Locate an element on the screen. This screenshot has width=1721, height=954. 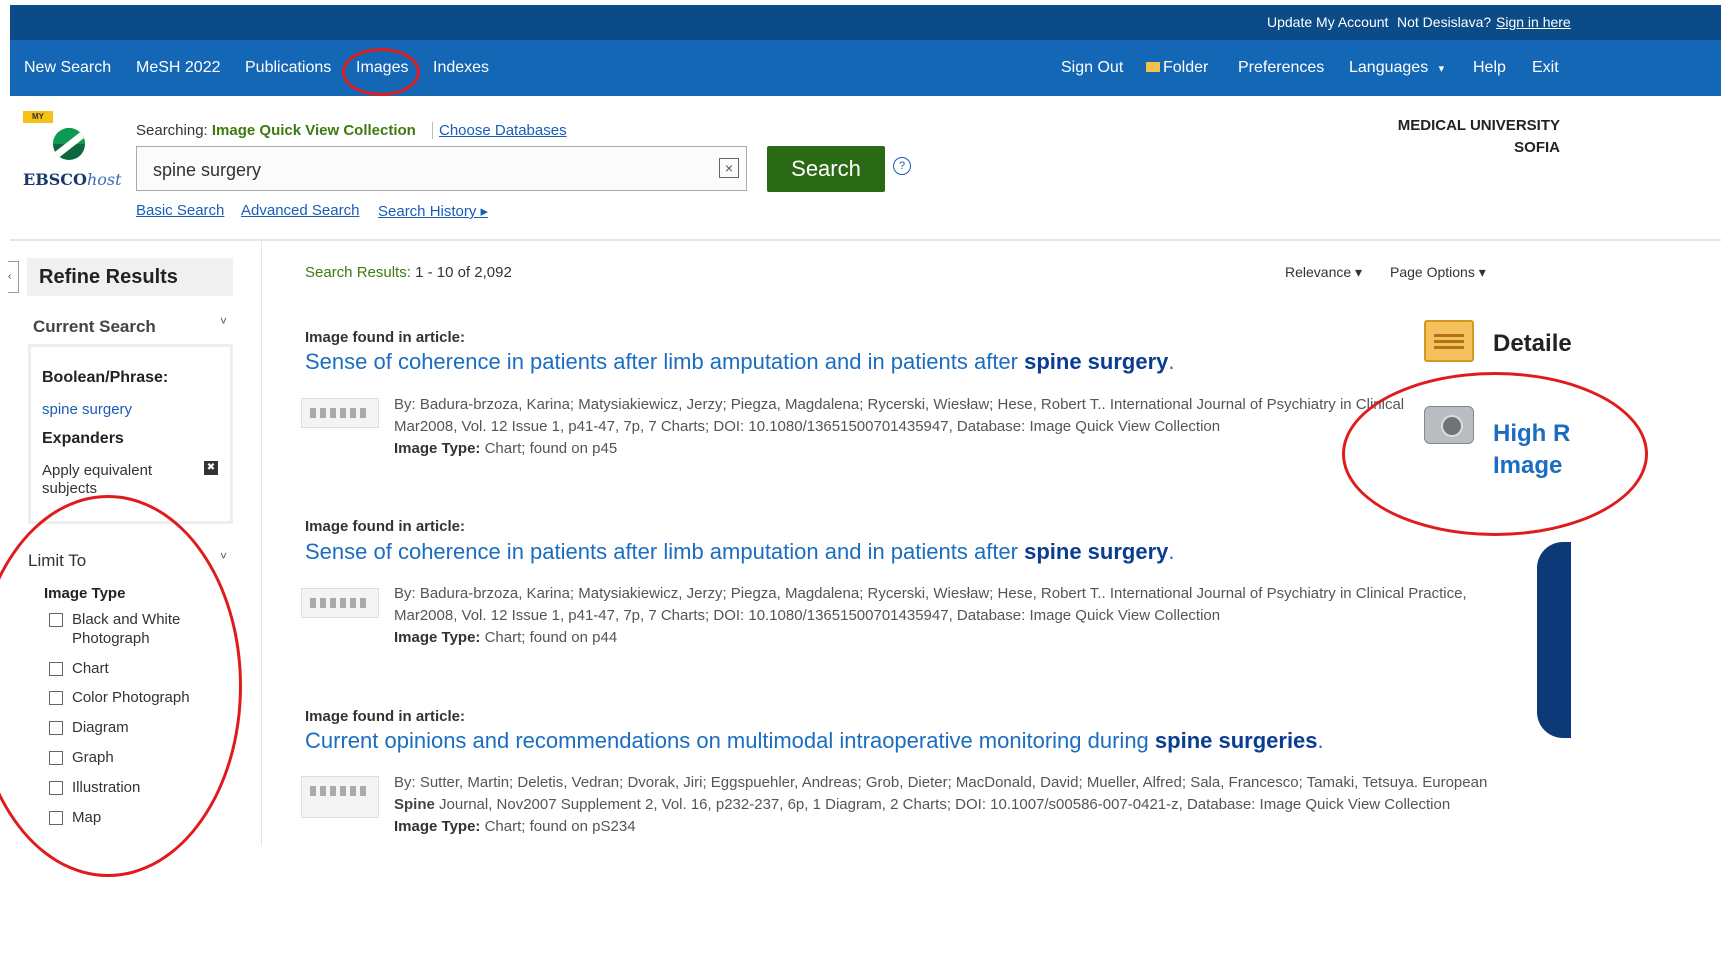
nav-publications: Publications is located at coordinates (288, 68).